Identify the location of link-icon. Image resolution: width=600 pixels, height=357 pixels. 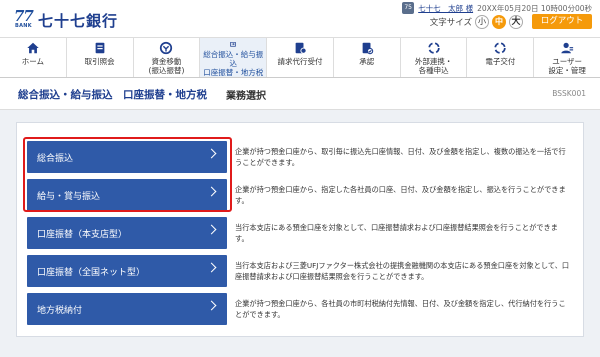
(433, 48).